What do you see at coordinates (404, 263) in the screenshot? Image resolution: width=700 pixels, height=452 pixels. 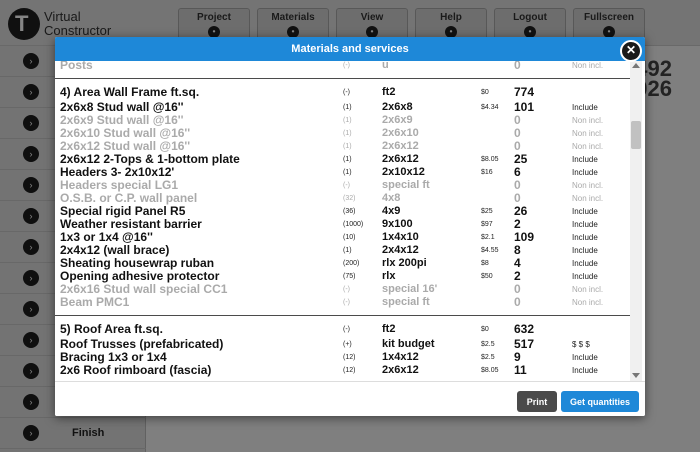 I see `material-item: rlx 200pi` at bounding box center [404, 263].